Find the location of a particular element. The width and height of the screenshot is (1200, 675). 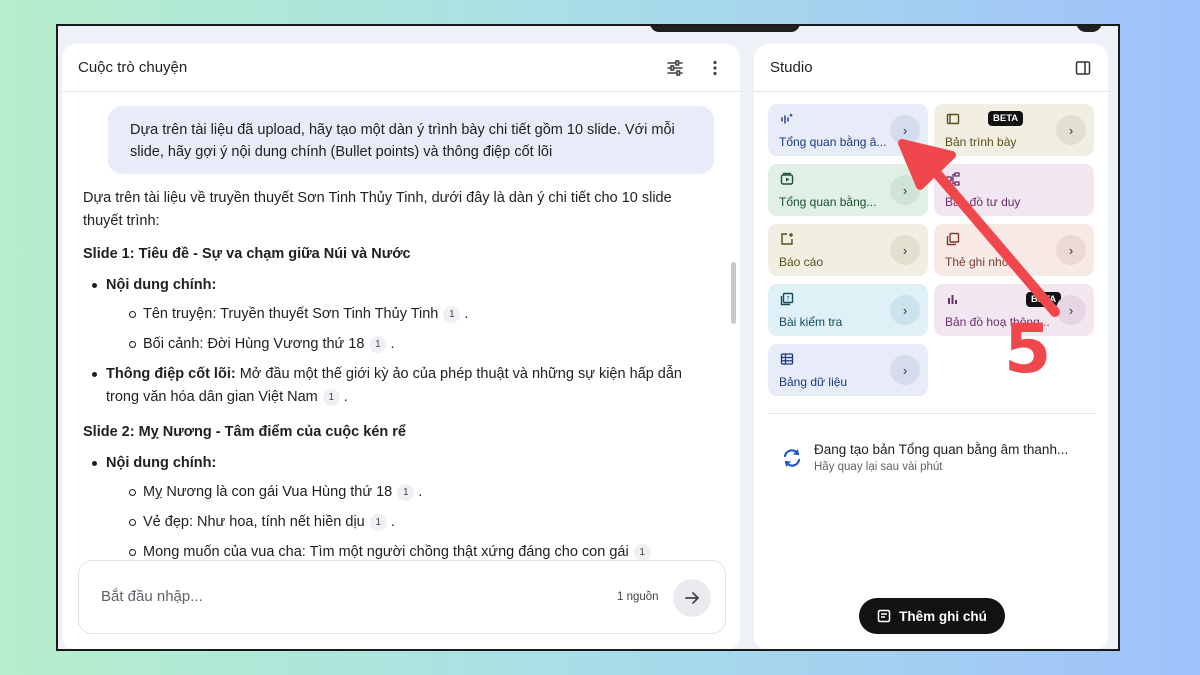

tile-label: Báo cáo is located at coordinates (801, 262).